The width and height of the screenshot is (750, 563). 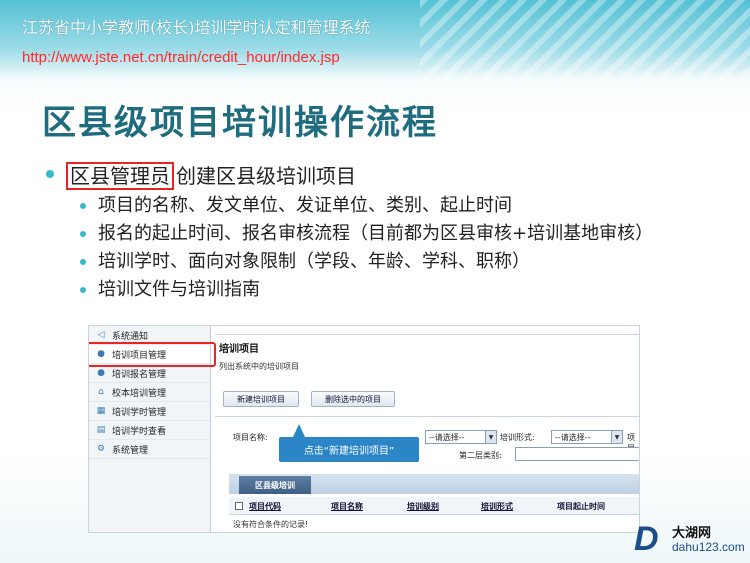 I want to click on panel-title: 培训项目, so click(x=239, y=349).